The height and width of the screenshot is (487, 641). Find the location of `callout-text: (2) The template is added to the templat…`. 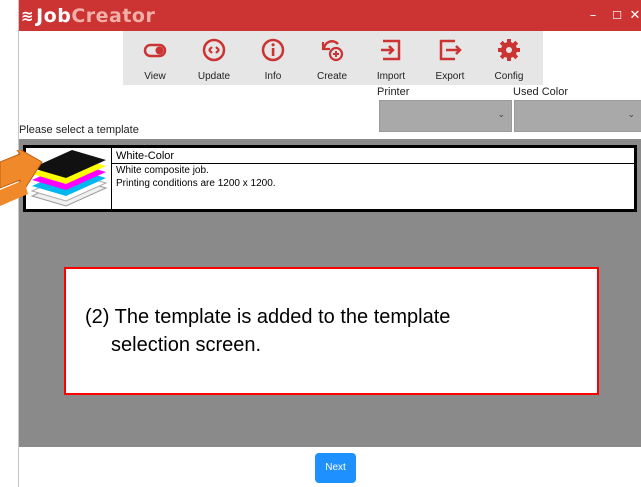

callout-text: (2) The template is added to the templat… is located at coordinates (335, 331).